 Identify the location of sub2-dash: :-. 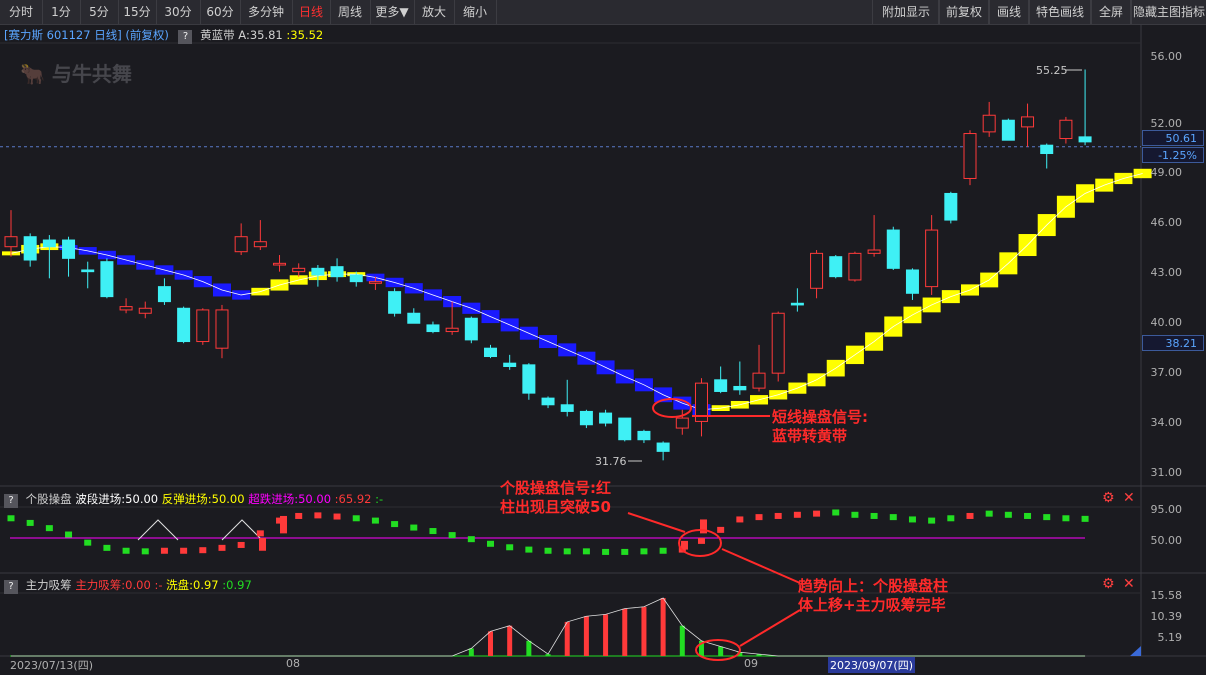
(158, 585).